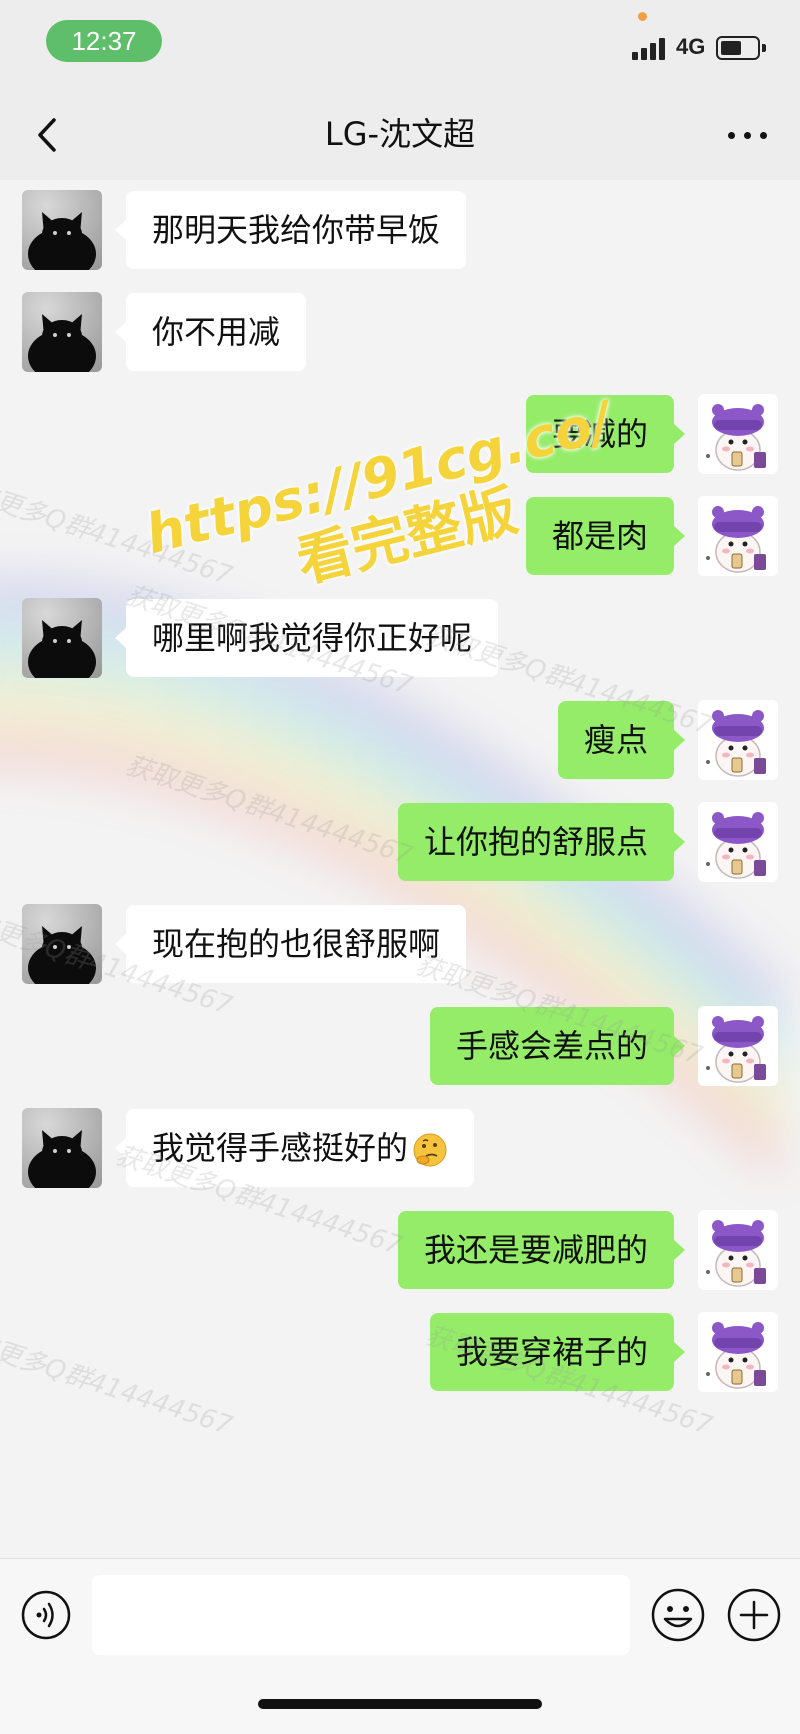  I want to click on message-bubble: 哪里啊我觉得你正好呢, so click(306, 638).